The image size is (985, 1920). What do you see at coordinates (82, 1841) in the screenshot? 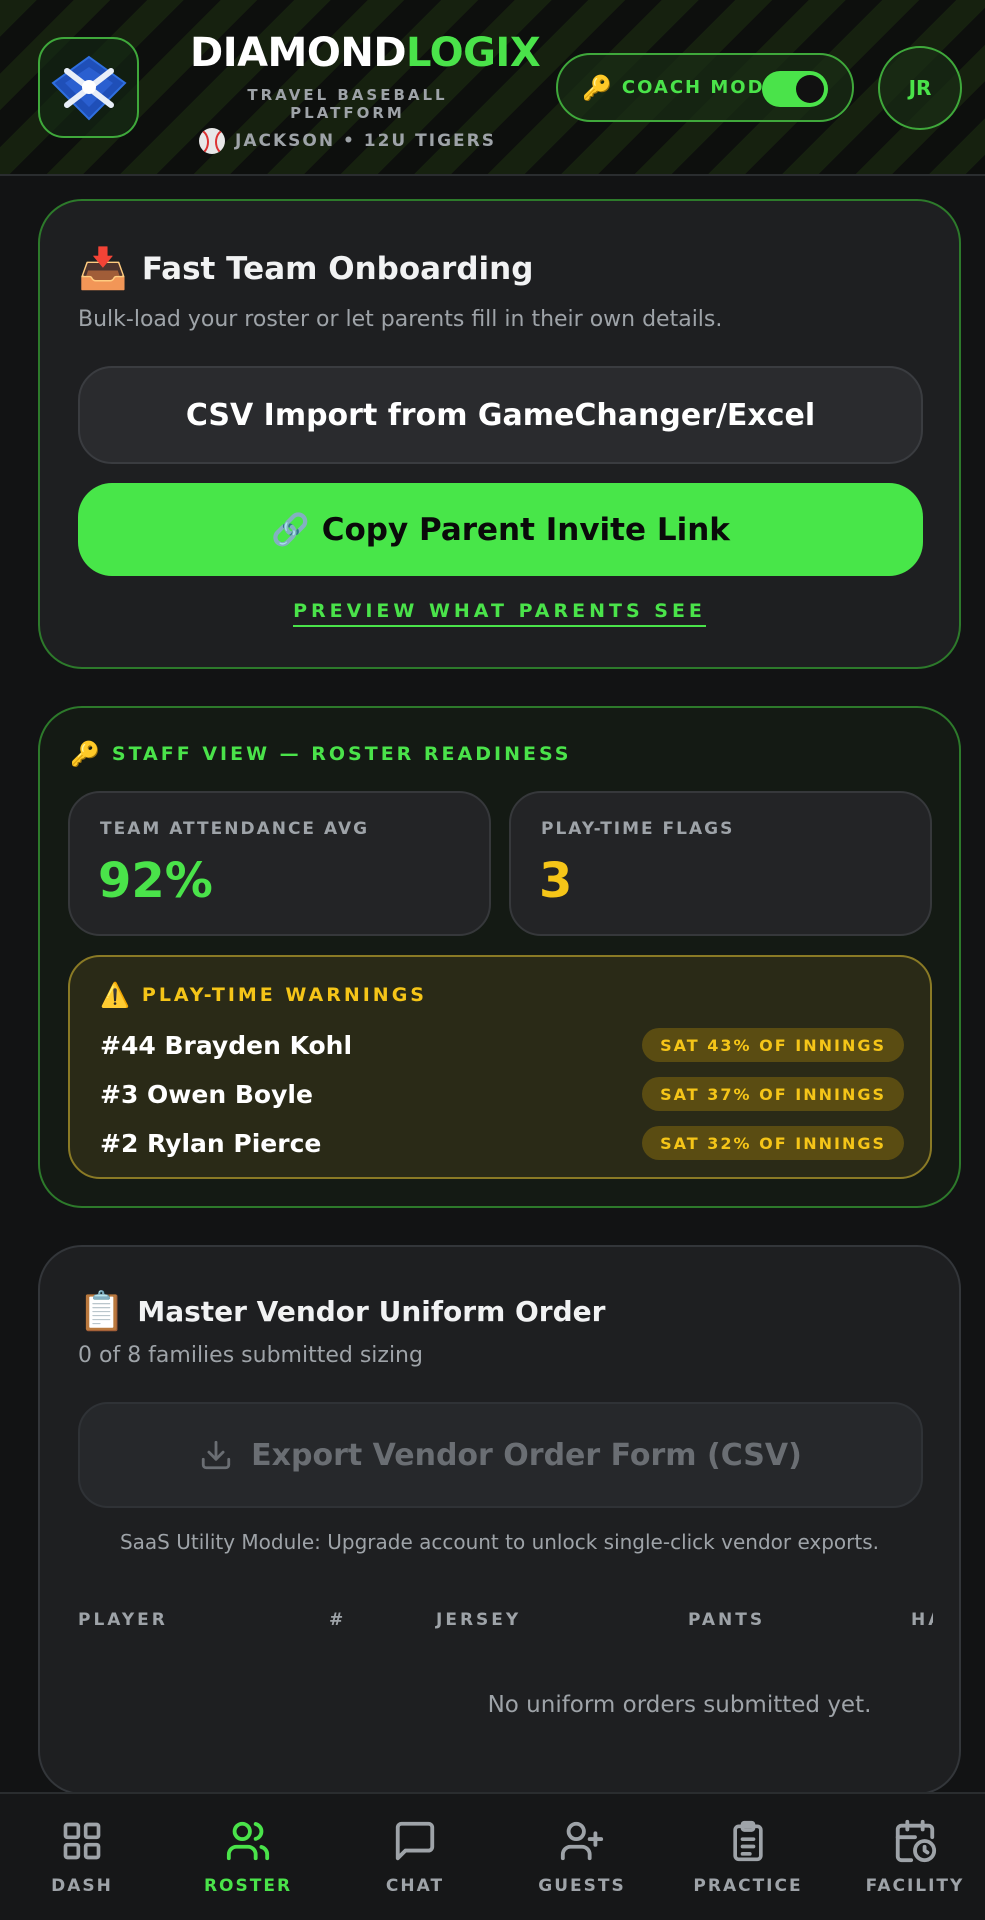
I see `grid-icon` at bounding box center [82, 1841].